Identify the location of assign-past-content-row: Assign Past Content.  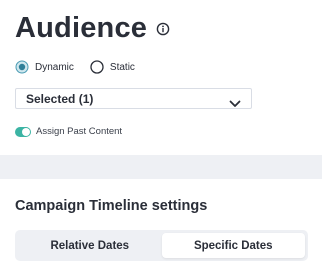
(68, 131).